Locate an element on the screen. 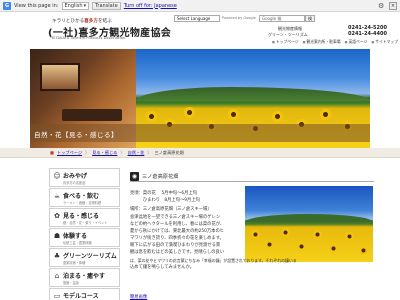 This screenshot has width=400, height=300. header-link-top: トップページ is located at coordinates (285, 42).